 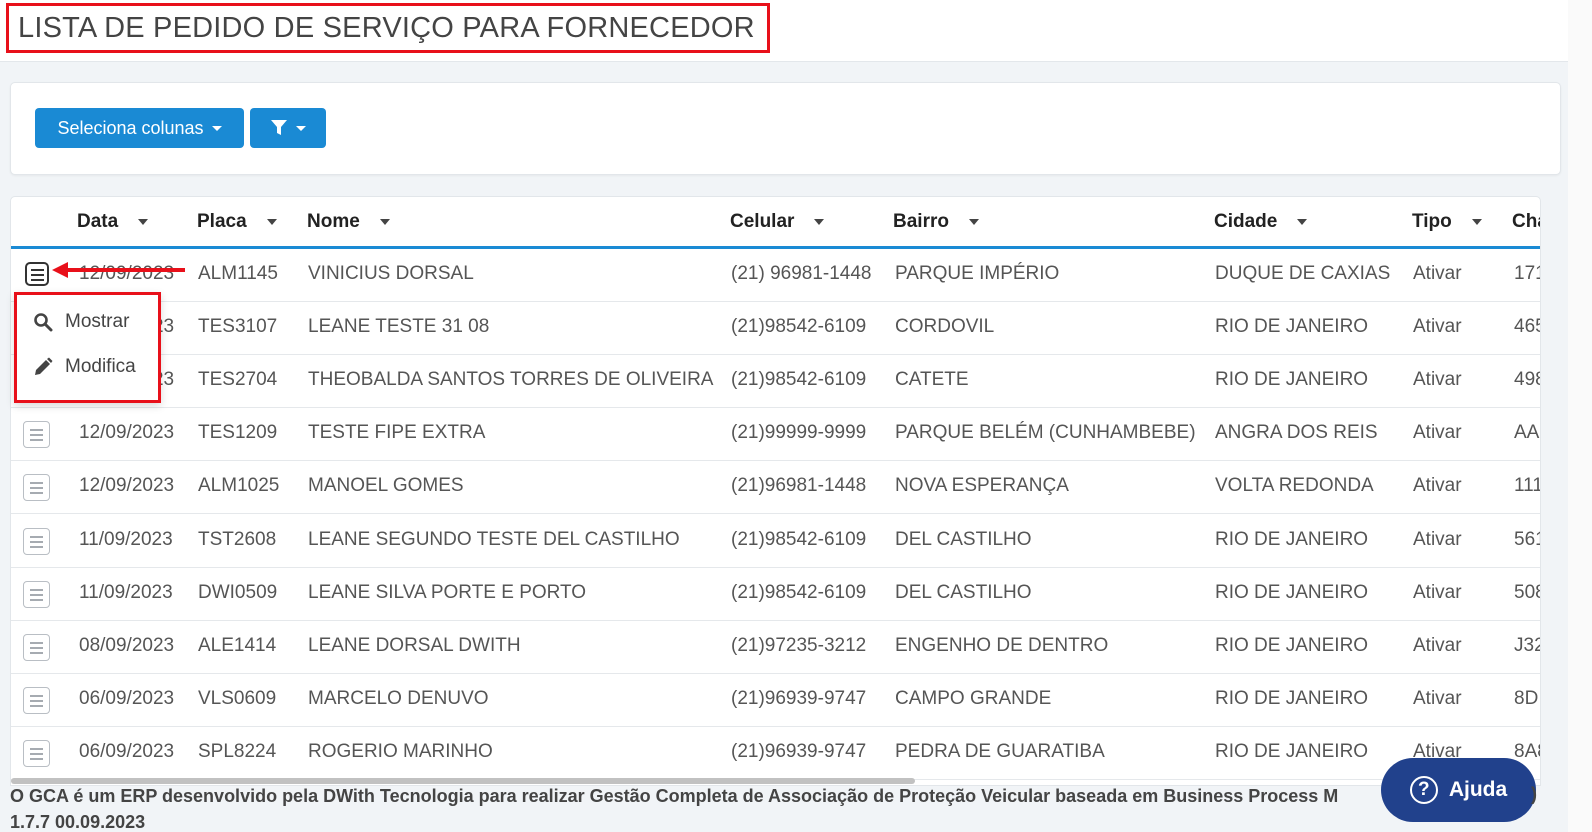 What do you see at coordinates (237, 645) in the screenshot?
I see `cell-placa: ALE1414` at bounding box center [237, 645].